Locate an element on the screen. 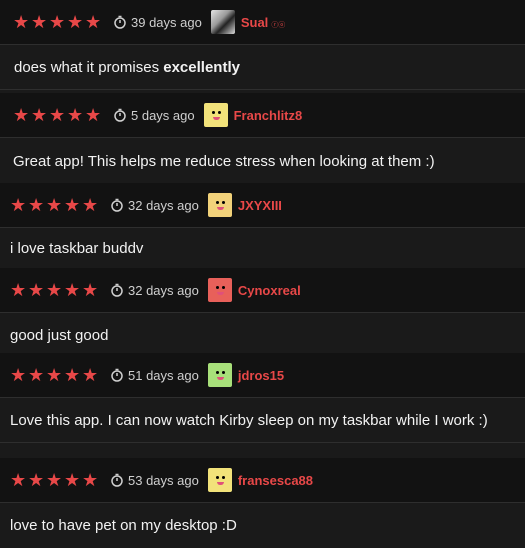 This screenshot has height=548, width=525. username: Cynoxreal is located at coordinates (269, 290).